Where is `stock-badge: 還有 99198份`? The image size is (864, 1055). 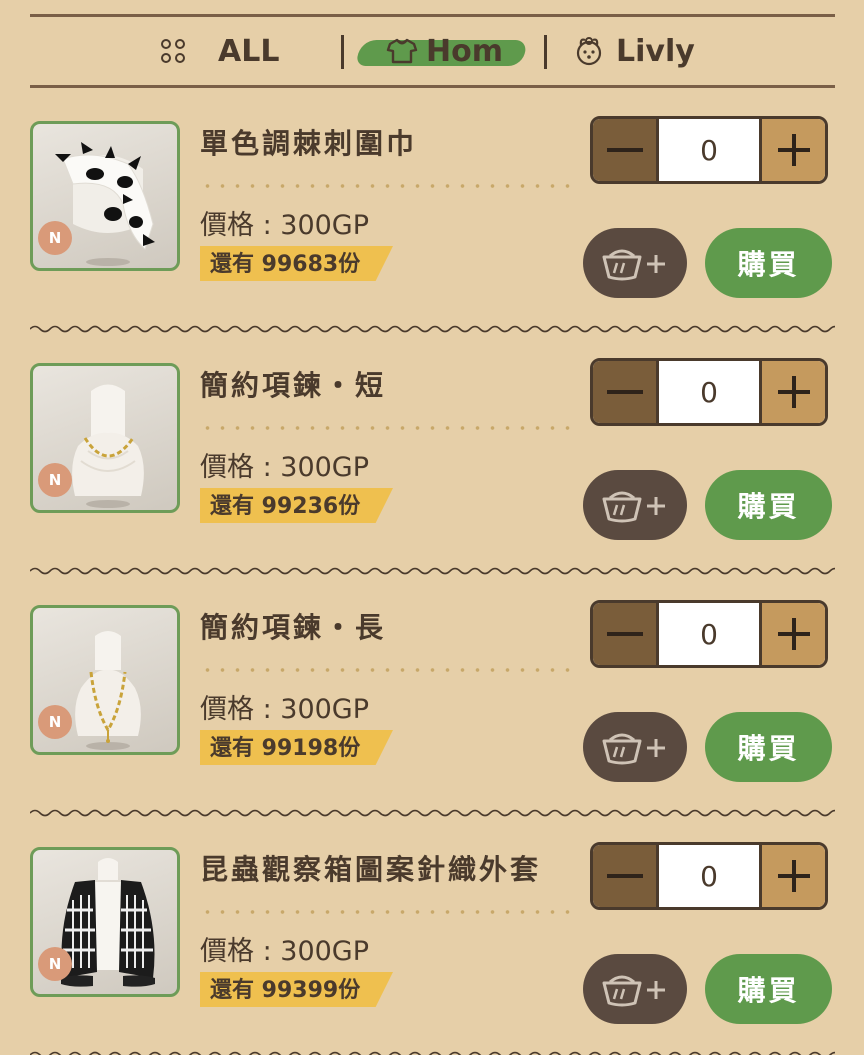 stock-badge: 還有 99198份 is located at coordinates (296, 747).